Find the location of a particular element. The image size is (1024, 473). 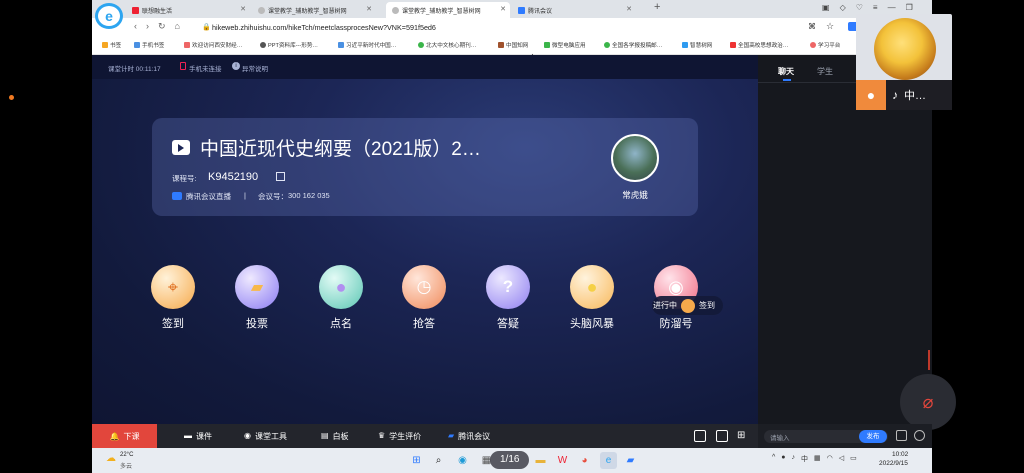

toolbar-label: 课件 is located at coordinates (204, 436).